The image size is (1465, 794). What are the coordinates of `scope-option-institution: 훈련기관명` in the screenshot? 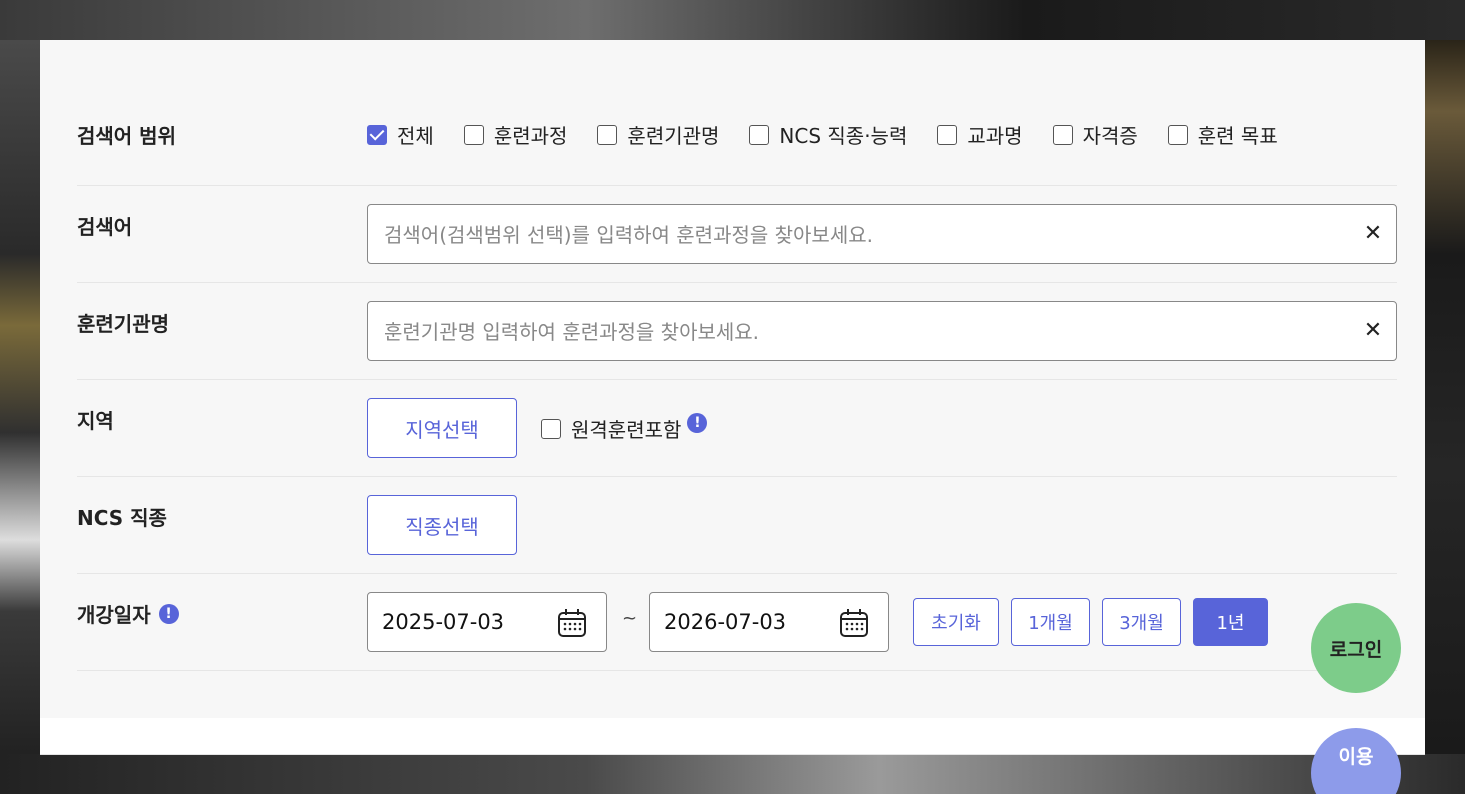 It's located at (658, 134).